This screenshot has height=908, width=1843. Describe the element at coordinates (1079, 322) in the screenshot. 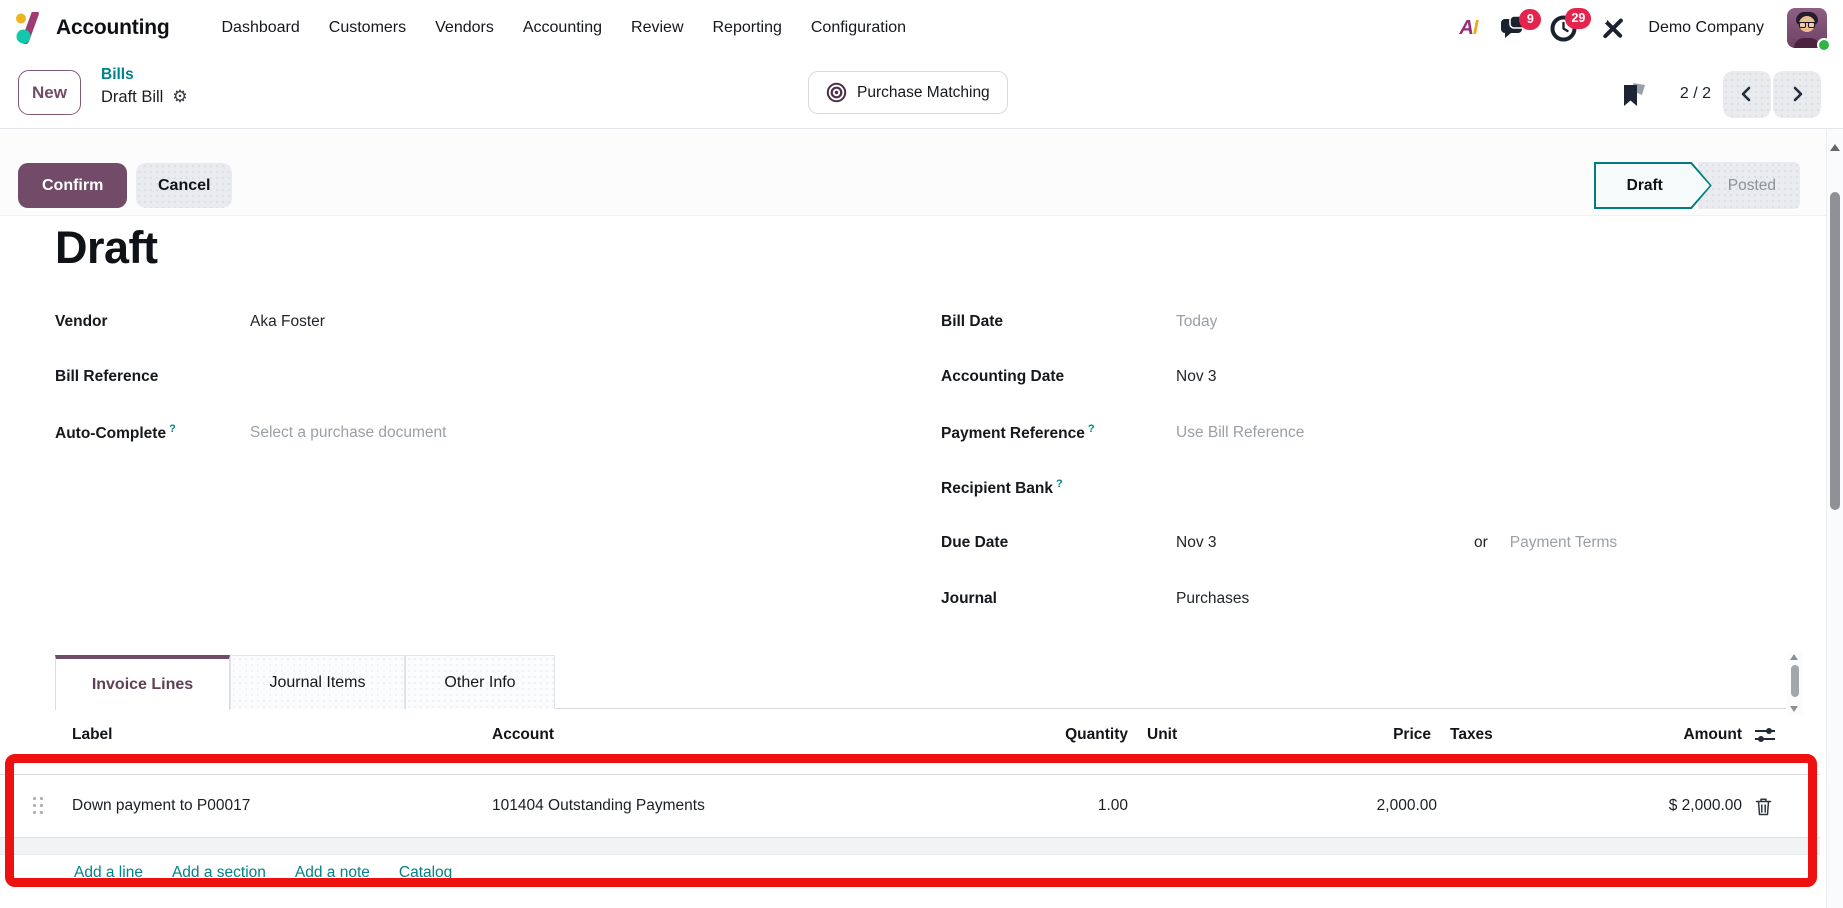

I see `field-bill-date: Bill Date Today` at that location.